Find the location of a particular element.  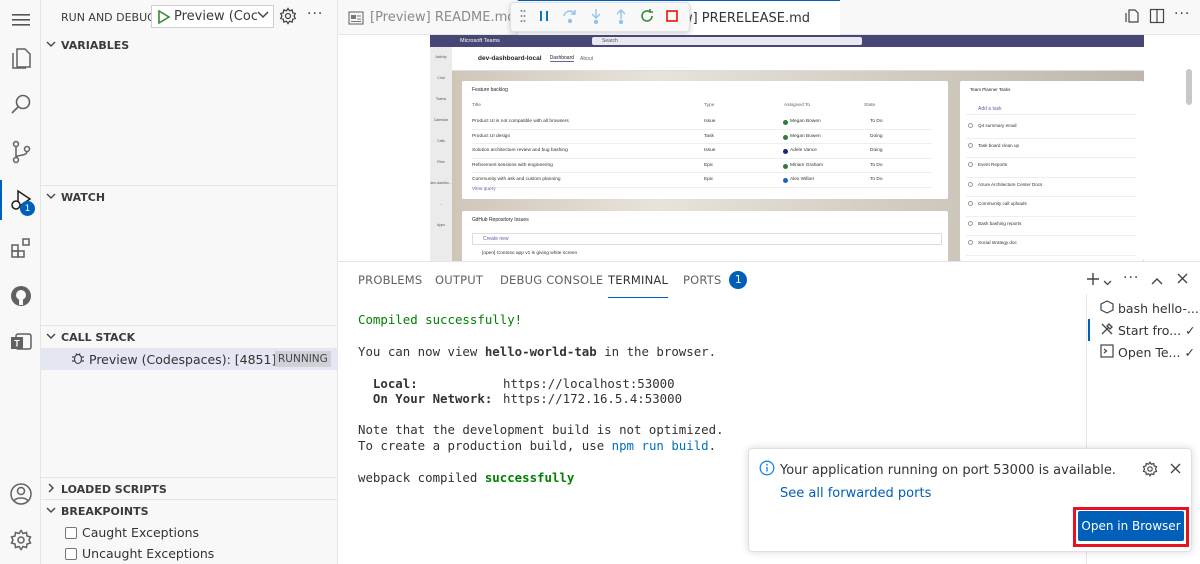

breakpoint-caught-exceptions: Caught Exceptions is located at coordinates (132, 532).